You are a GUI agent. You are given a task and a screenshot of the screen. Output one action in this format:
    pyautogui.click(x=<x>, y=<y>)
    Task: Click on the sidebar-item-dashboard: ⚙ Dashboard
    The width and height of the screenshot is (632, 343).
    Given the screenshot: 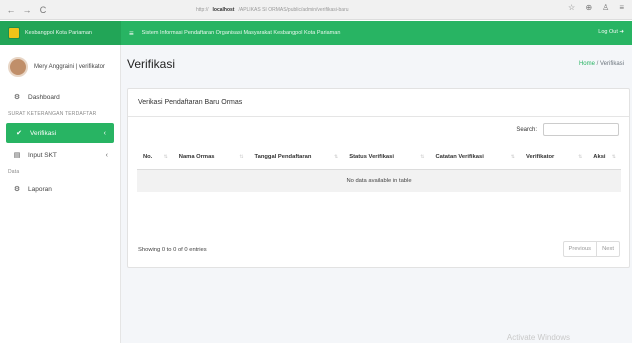 What is the action you would take?
    pyautogui.click(x=60, y=97)
    